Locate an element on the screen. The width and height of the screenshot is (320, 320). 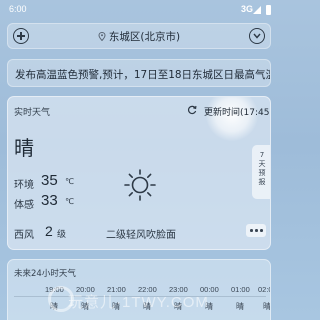
update-time: 更新时间(17:45) is located at coordinates (237, 113).